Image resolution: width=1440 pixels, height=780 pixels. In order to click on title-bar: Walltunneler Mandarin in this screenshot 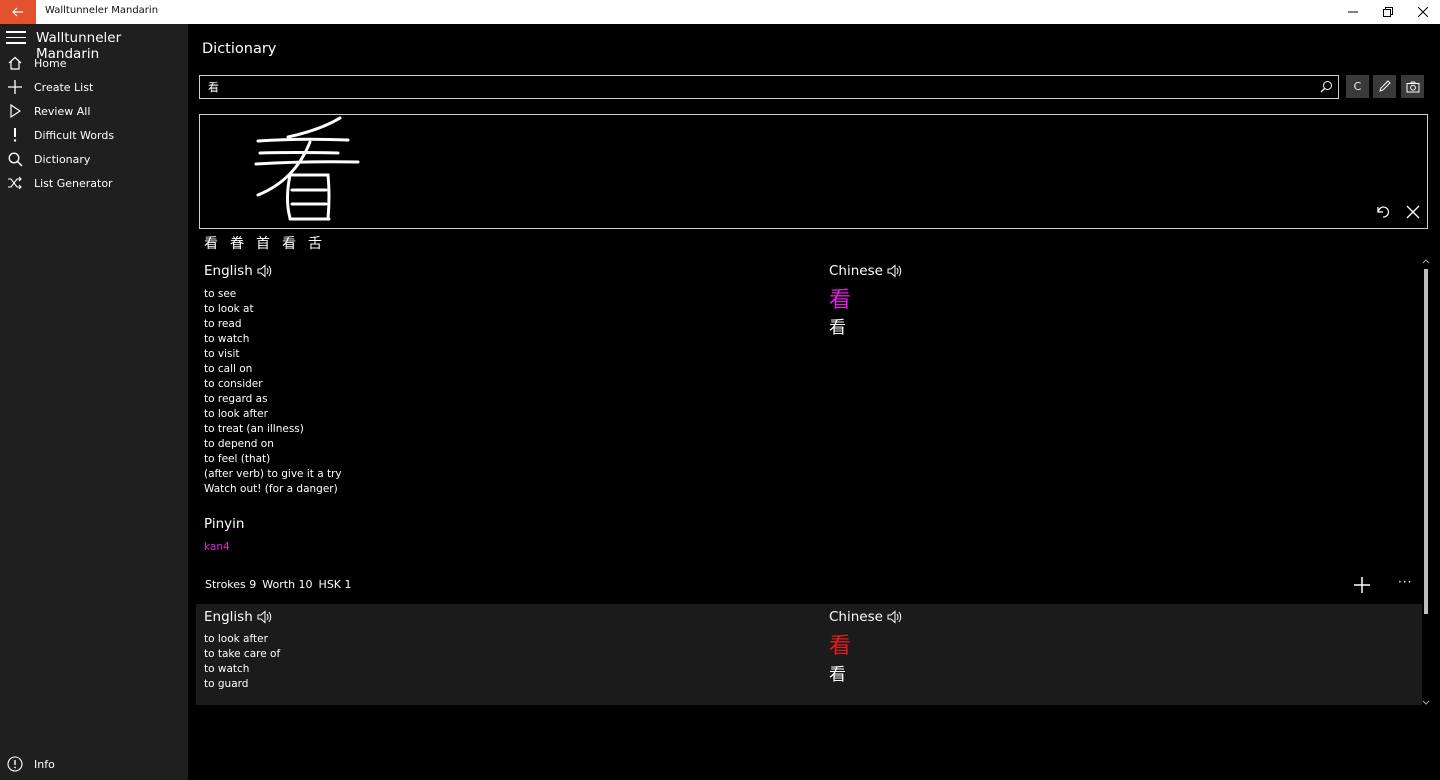, I will do `click(720, 12)`.